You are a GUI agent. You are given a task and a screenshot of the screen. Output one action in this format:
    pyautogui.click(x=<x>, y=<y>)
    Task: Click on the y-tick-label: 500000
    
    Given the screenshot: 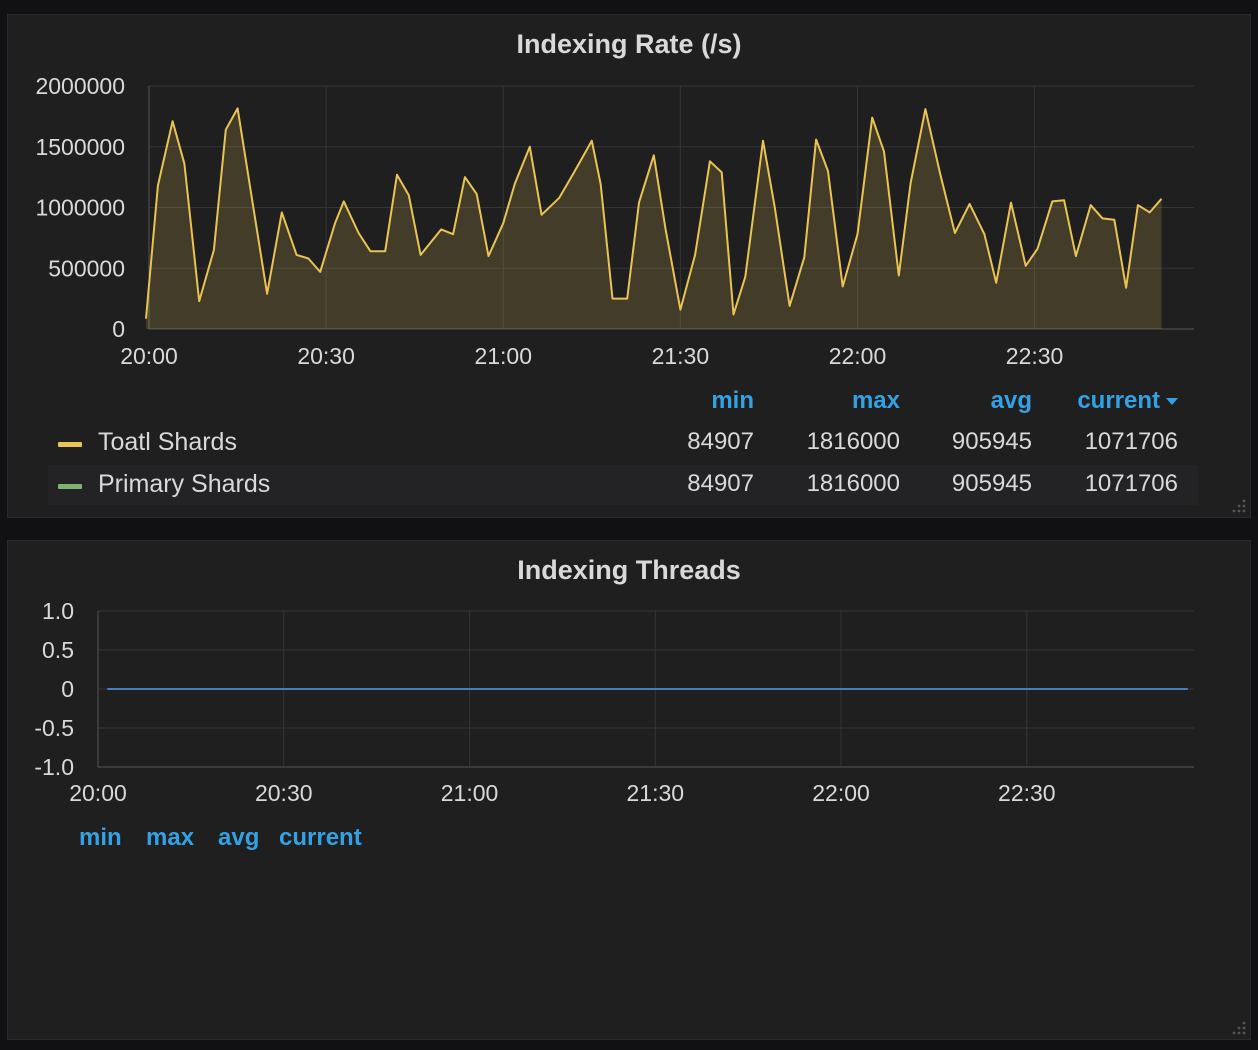 What is the action you would take?
    pyautogui.click(x=86, y=268)
    